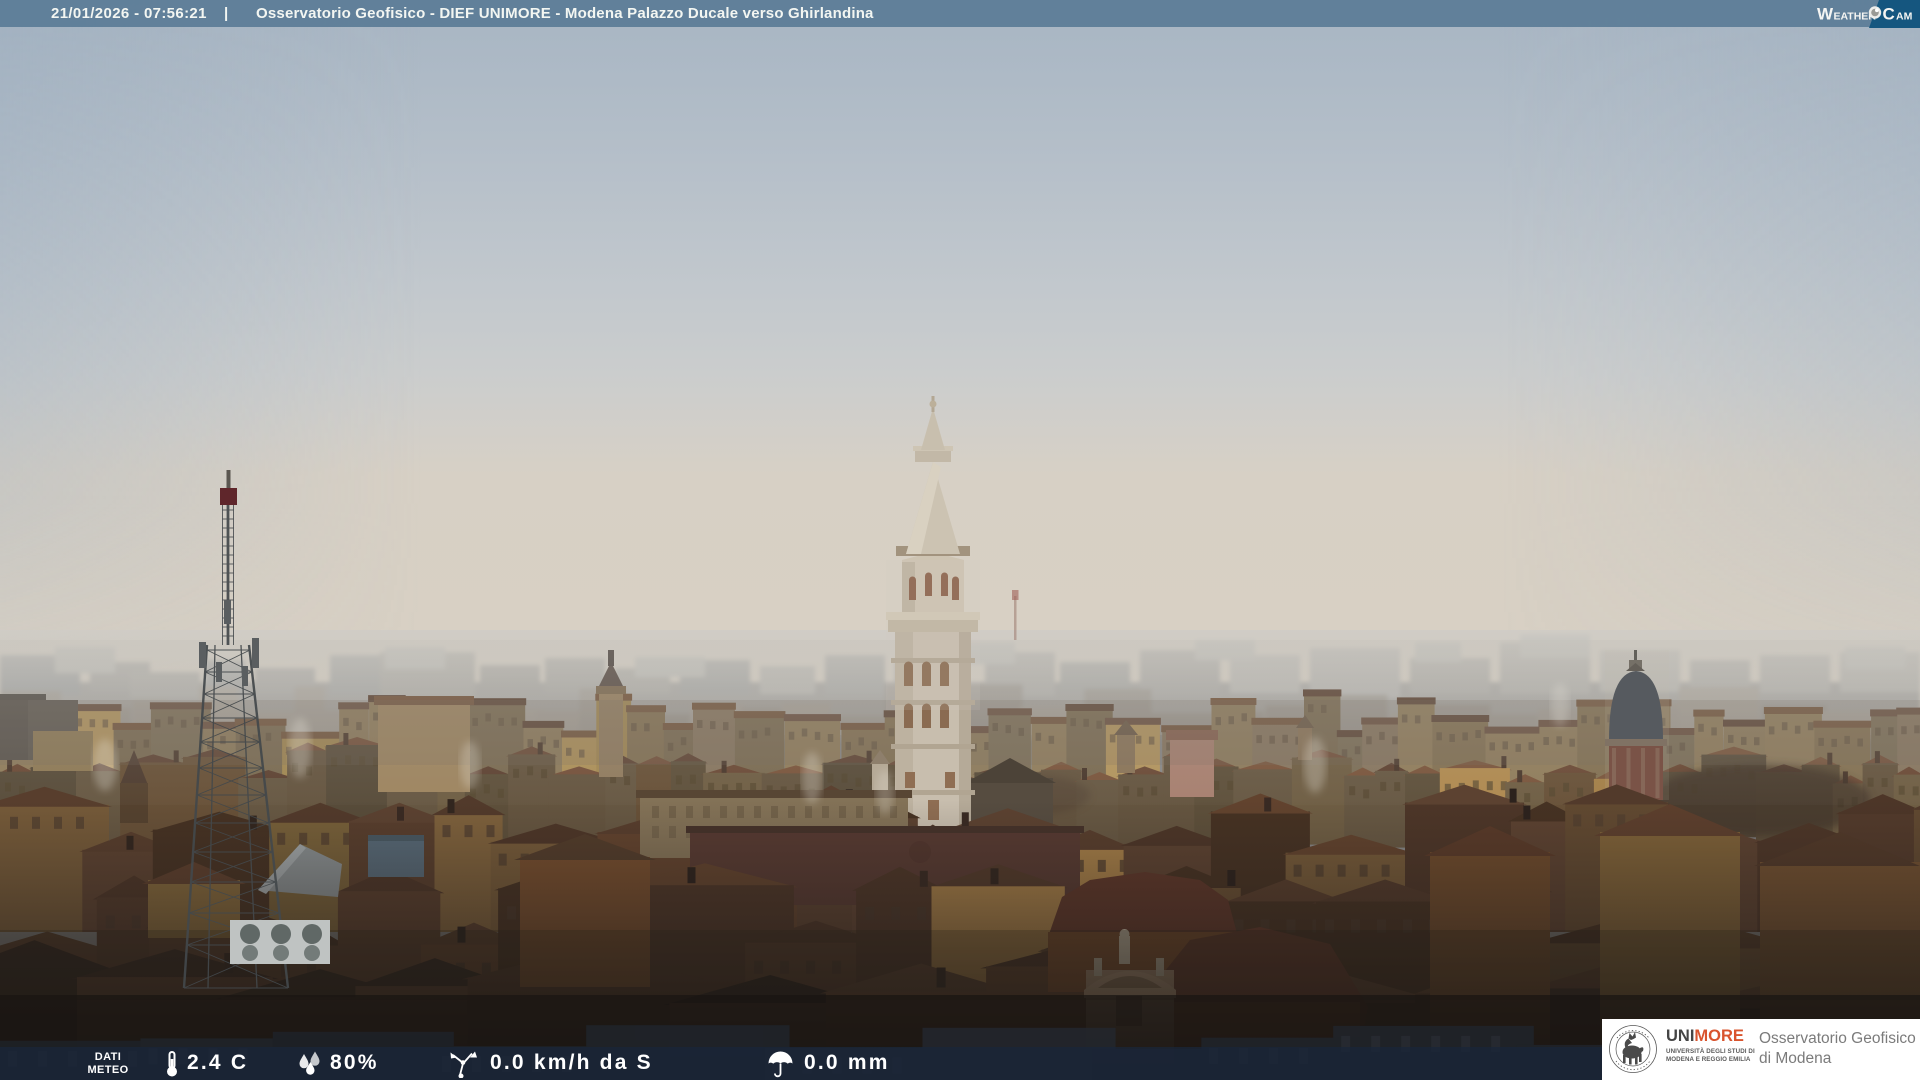 This screenshot has width=1920, height=1080. Describe the element at coordinates (1889, 14) in the screenshot. I see `svg-text: C` at that location.